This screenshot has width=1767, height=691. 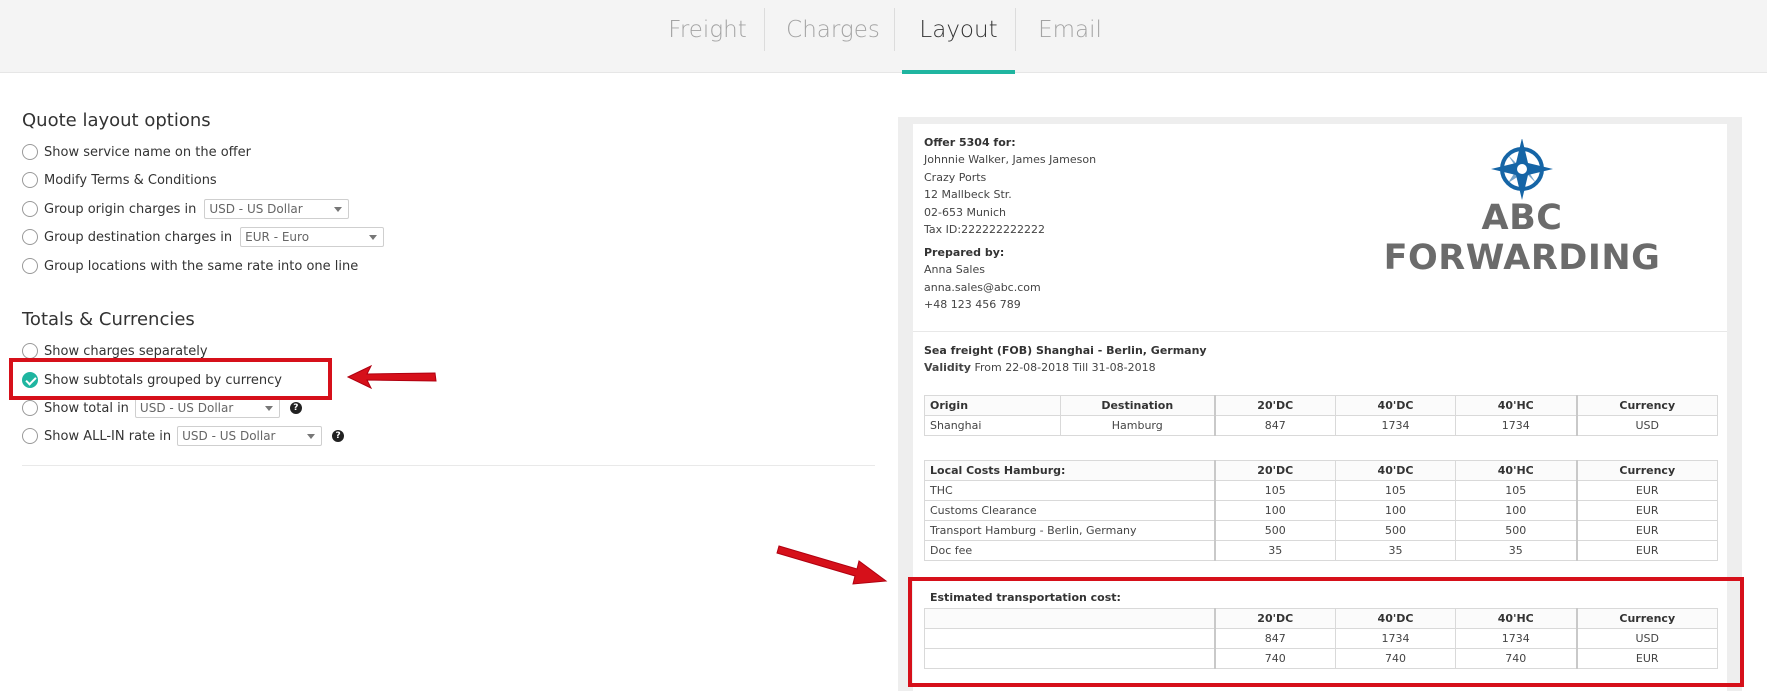 What do you see at coordinates (120, 209) in the screenshot?
I see `option-label: Group origin charges in` at bounding box center [120, 209].